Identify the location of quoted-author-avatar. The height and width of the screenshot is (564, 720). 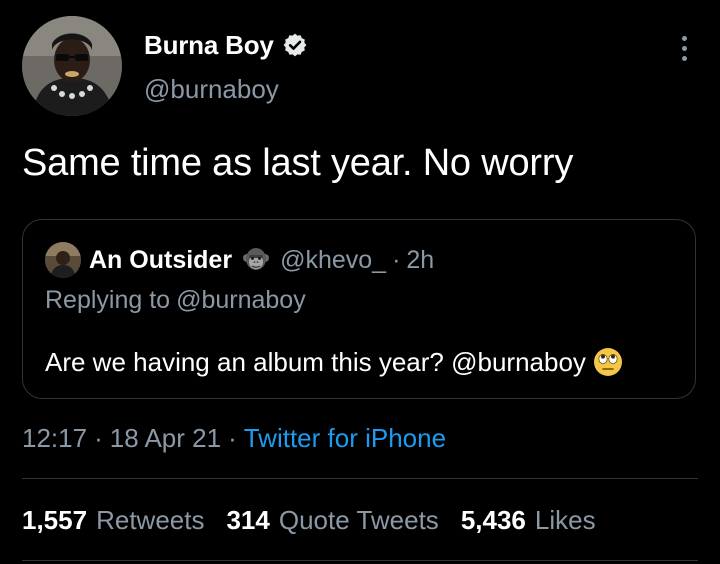
(63, 260).